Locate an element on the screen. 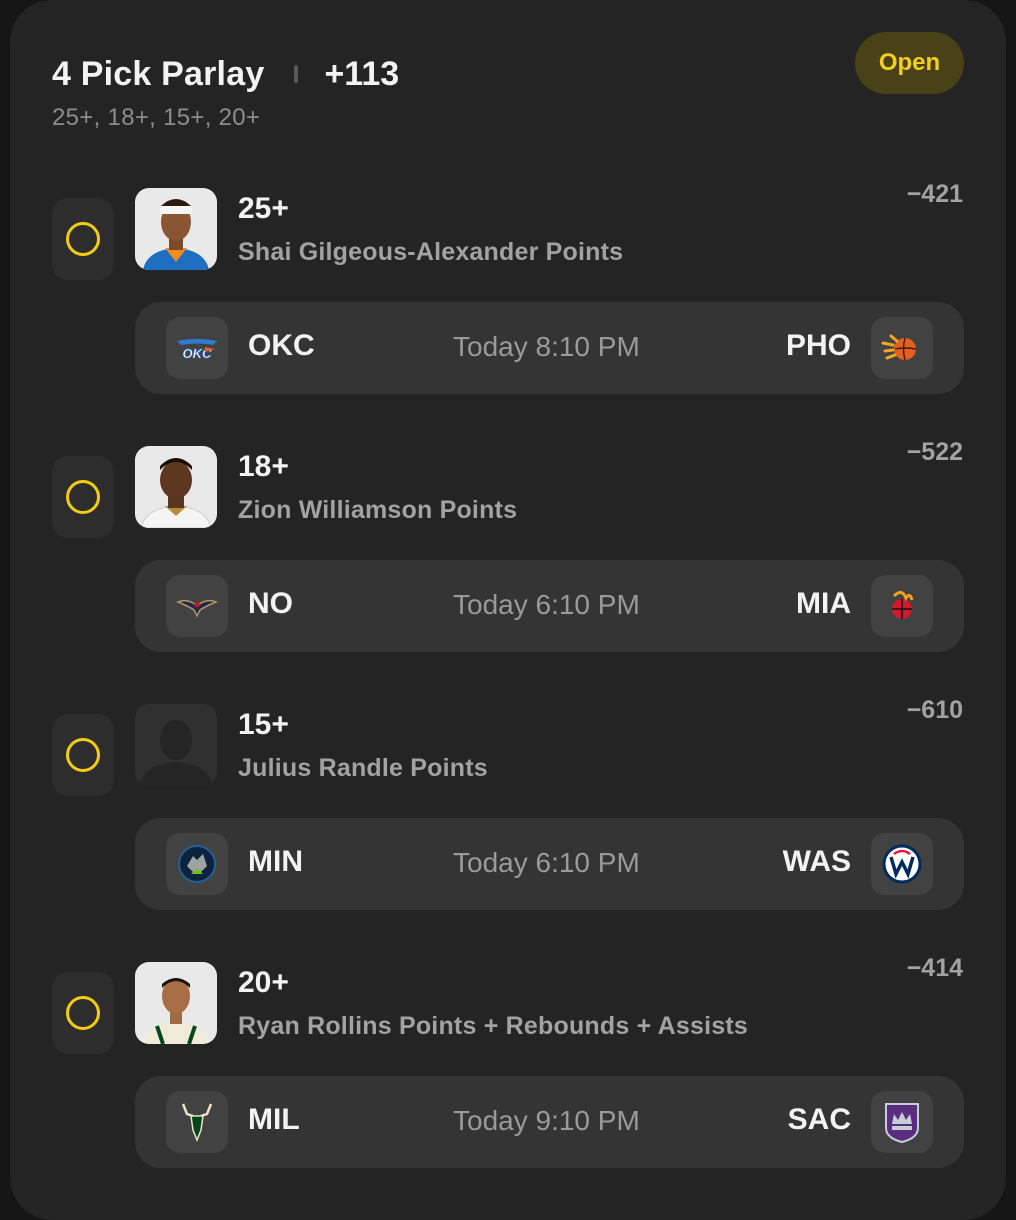 The image size is (1016, 1220). pick-price: −522 is located at coordinates (934, 452).